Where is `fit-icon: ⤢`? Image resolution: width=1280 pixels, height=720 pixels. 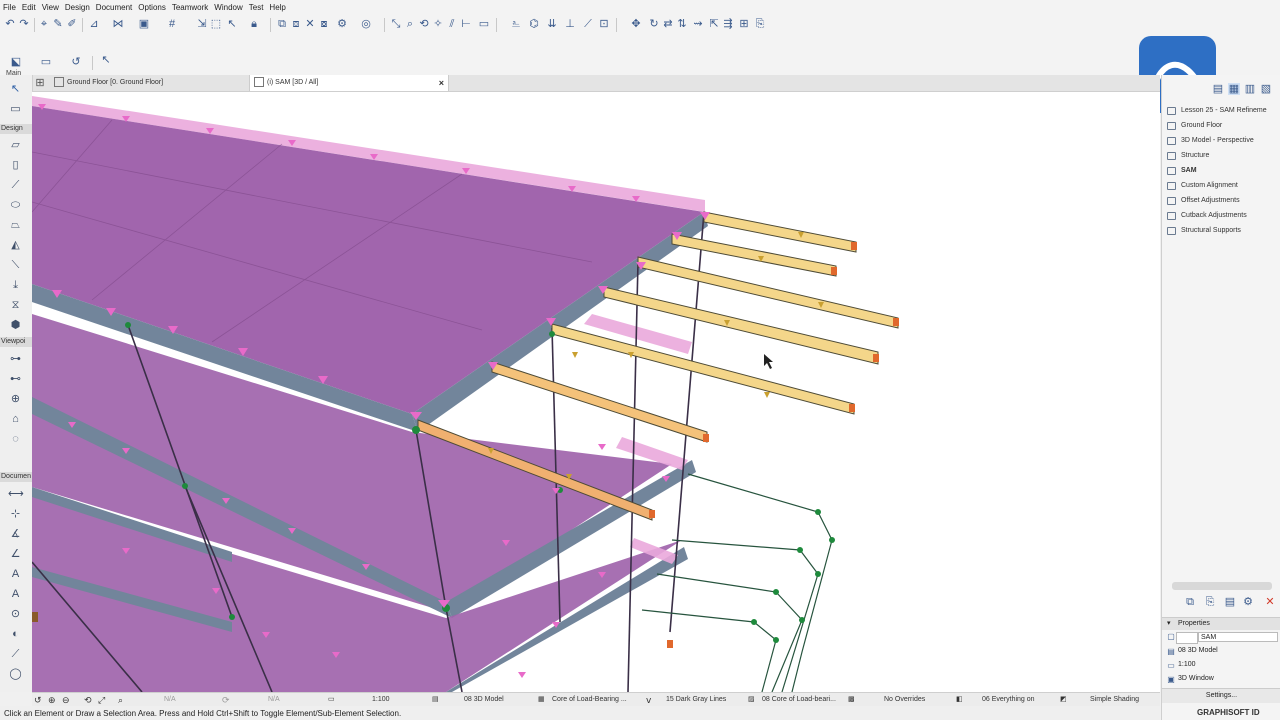
fit-icon: ⤢ is located at coordinates (101, 700).